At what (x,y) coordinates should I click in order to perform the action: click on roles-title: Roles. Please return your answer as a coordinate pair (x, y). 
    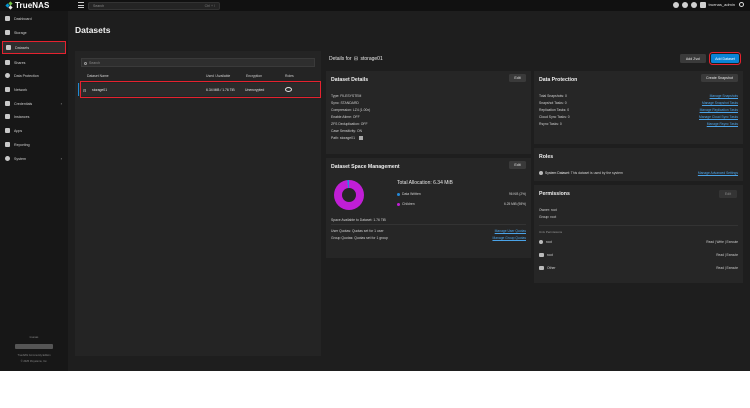
    Looking at the image, I should click on (546, 157).